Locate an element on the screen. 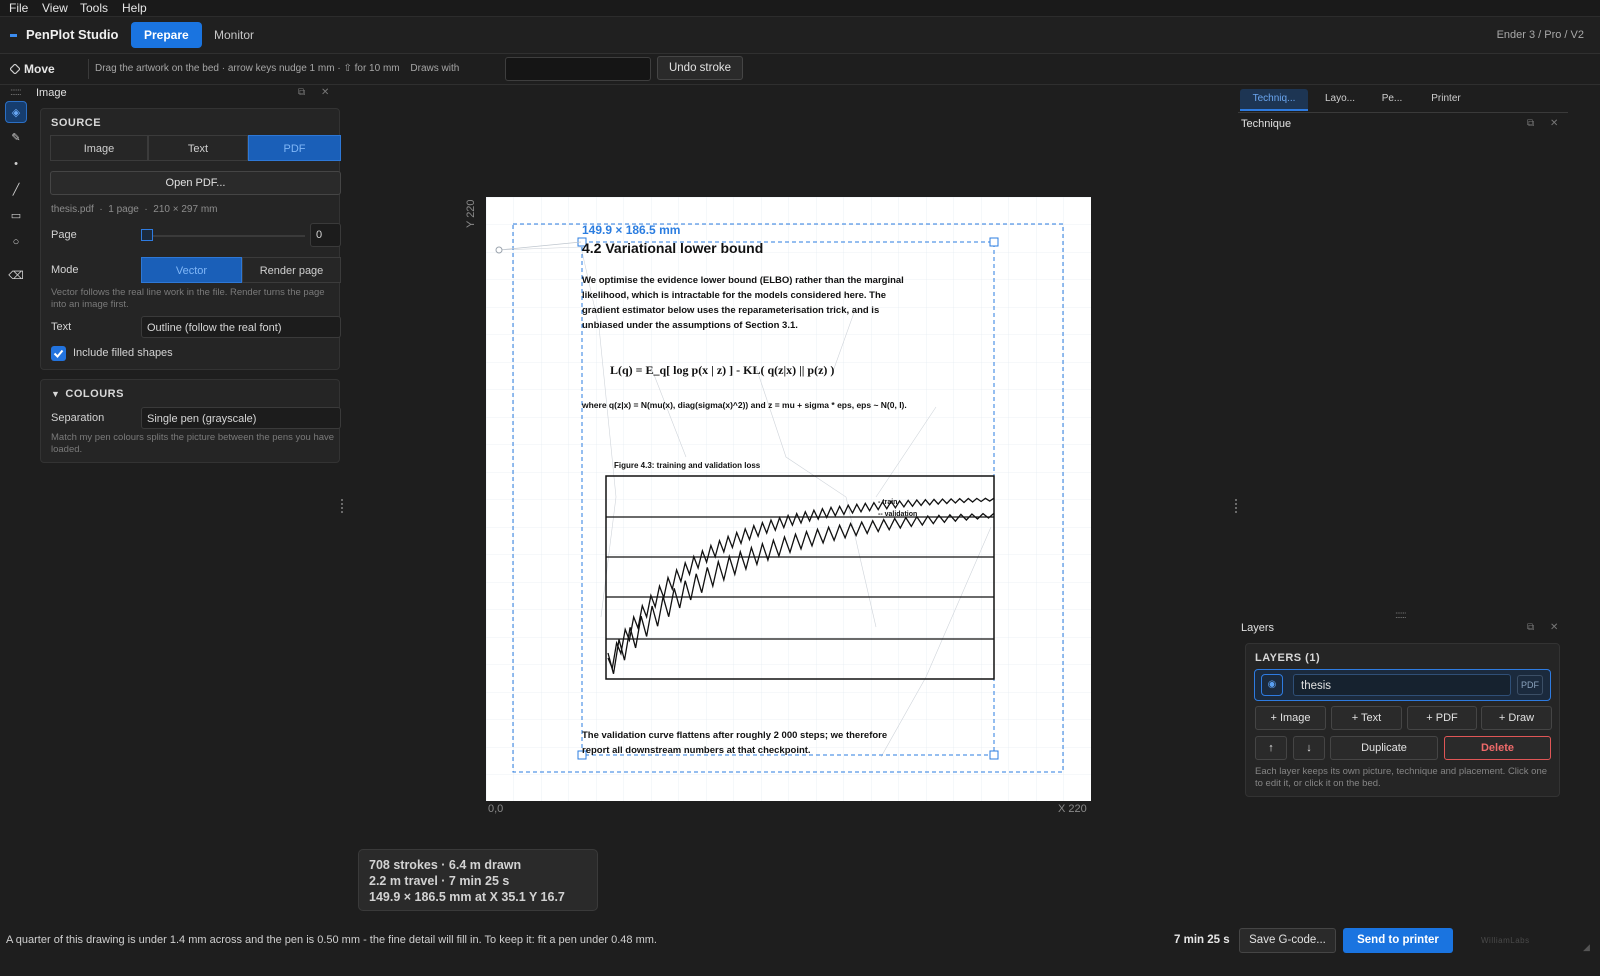 The image size is (1600, 976). menu-file: File is located at coordinates (18, 8).